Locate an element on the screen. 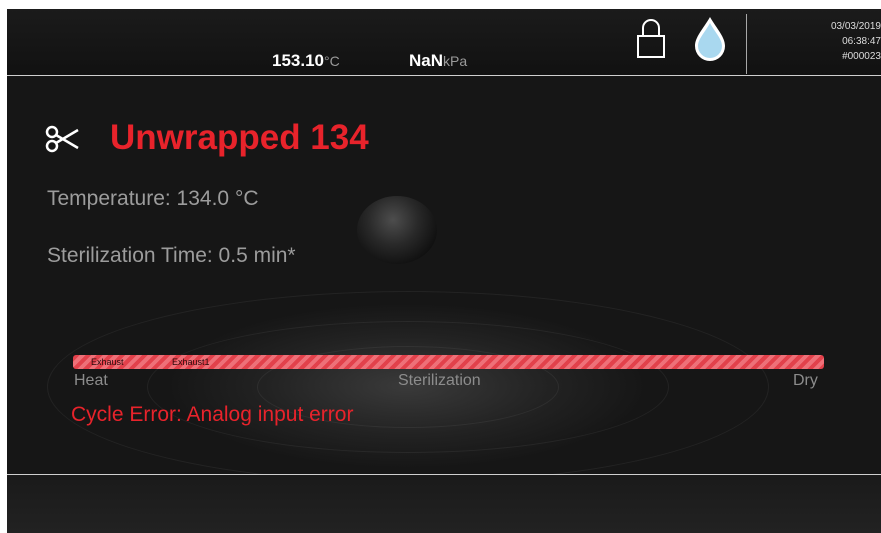 The height and width of the screenshot is (533, 881). water-drop-icon is located at coordinates (710, 39).